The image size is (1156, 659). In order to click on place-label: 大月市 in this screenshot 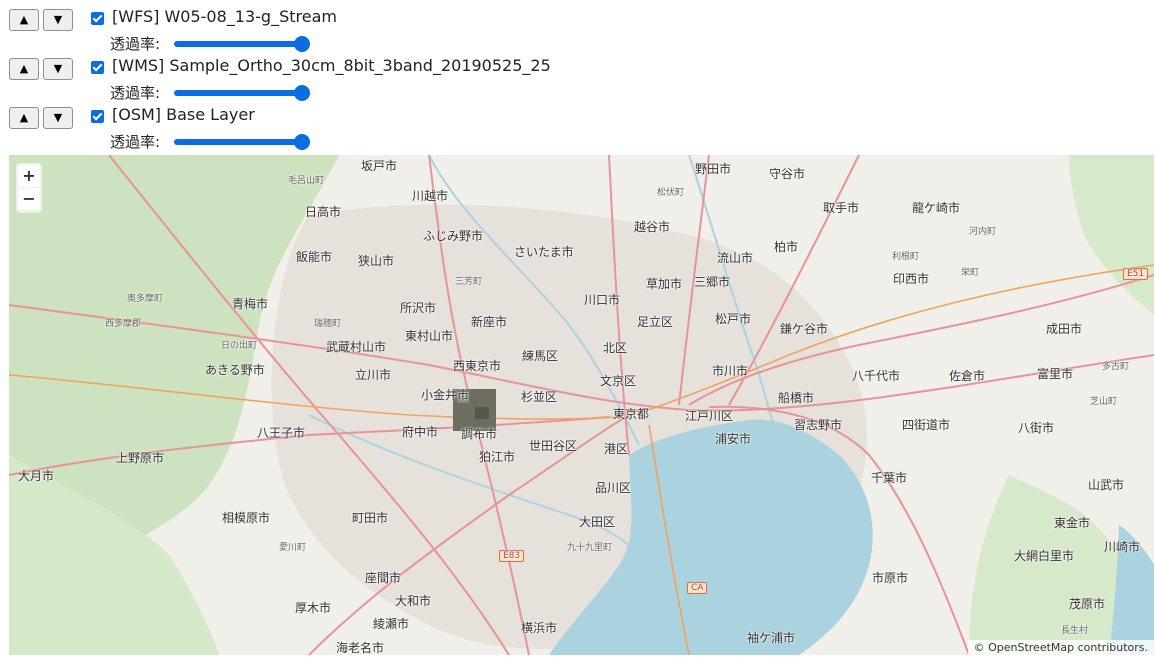, I will do `click(36, 476)`.